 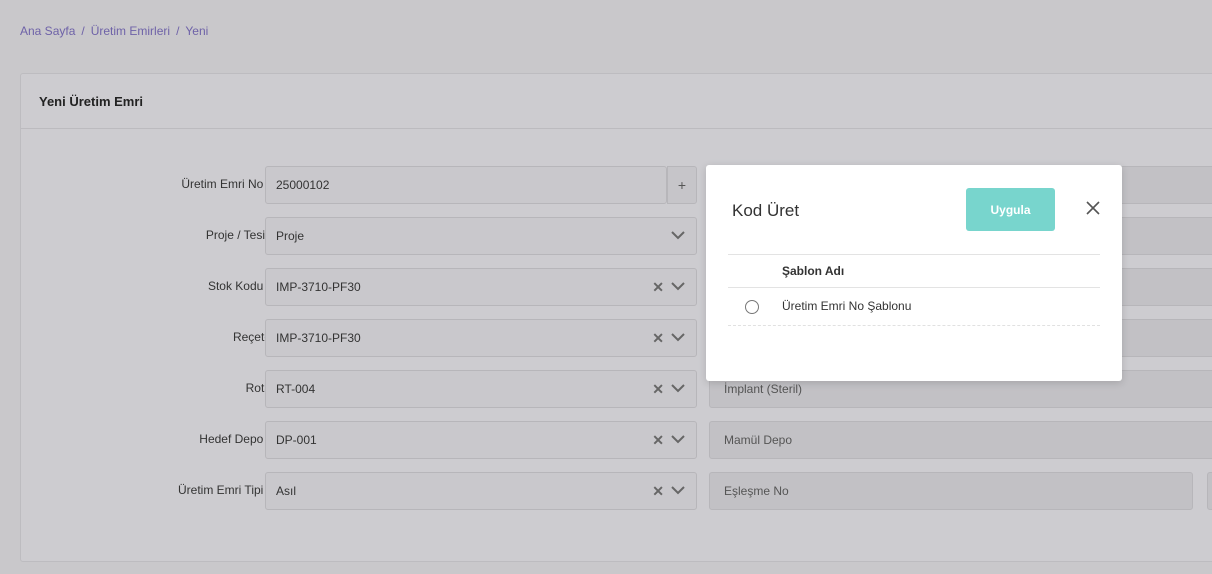 I want to click on stock-code-label: Stok Kodu*, so click(x=239, y=286).